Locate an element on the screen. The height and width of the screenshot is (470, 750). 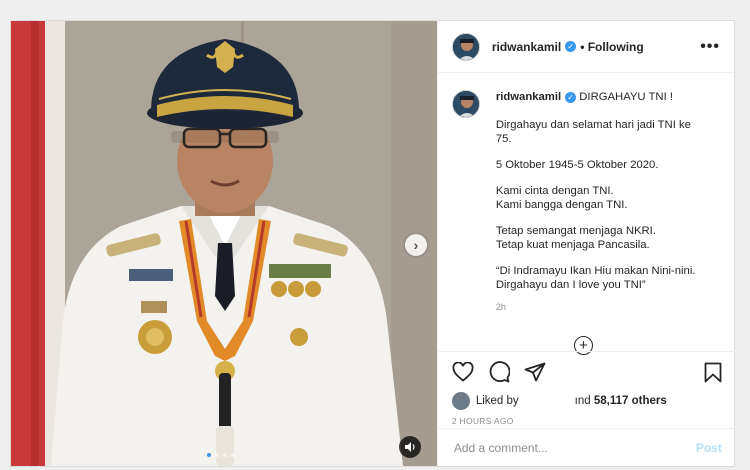
caption-avatar is located at coordinates (465, 104).